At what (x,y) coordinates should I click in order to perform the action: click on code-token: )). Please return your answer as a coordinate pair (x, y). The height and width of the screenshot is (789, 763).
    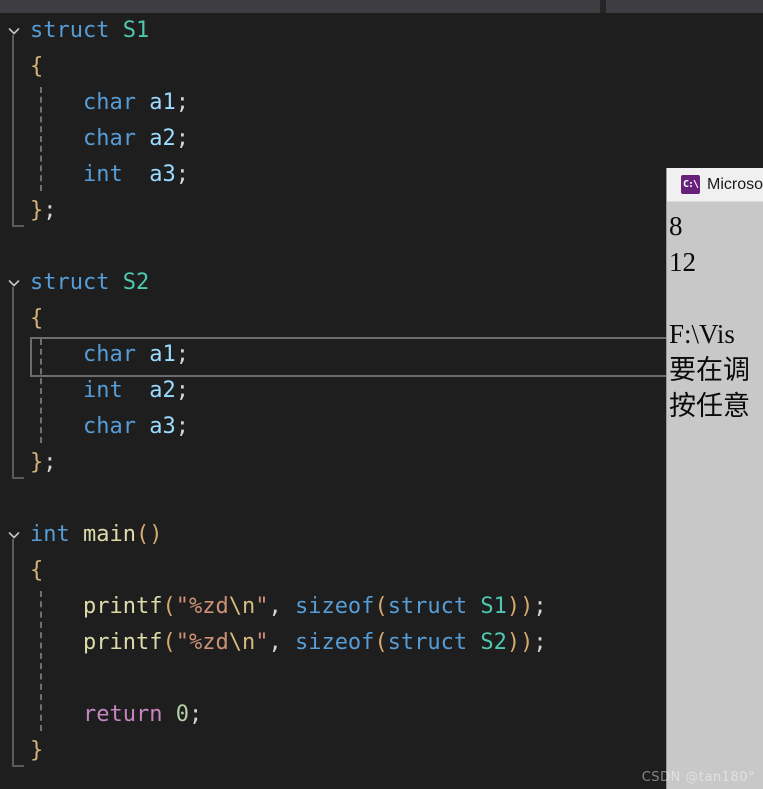
    Looking at the image, I should click on (520, 642).